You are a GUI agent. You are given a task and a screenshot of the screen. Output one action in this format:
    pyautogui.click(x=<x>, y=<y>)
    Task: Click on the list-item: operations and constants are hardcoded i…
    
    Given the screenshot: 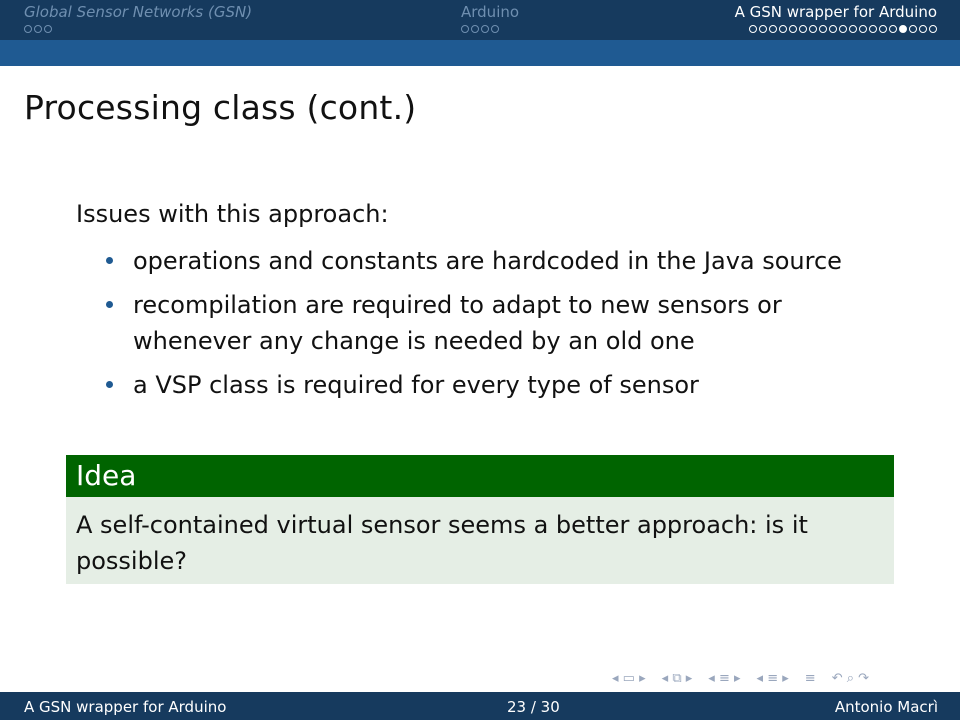 What is the action you would take?
    pyautogui.click(x=496, y=261)
    